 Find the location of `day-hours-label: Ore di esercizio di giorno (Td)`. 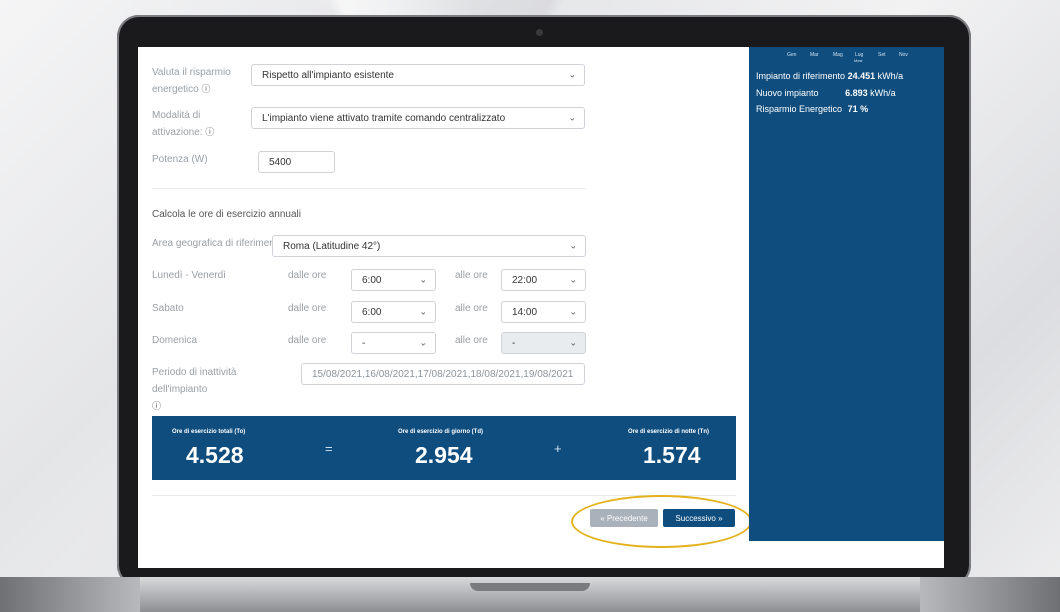

day-hours-label: Ore di esercizio di giorno (Td) is located at coordinates (441, 432).